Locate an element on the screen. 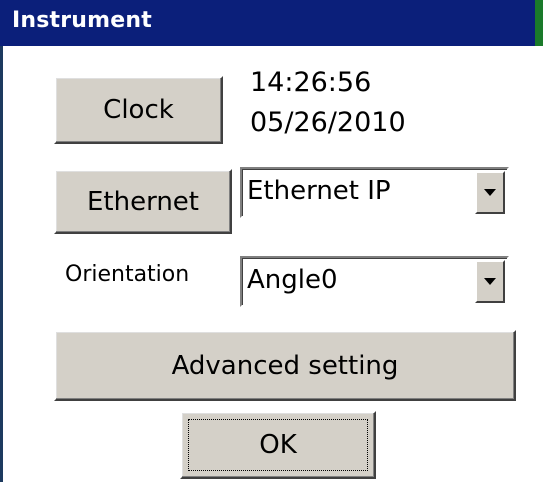  advanced-setting-label: Advanced setting is located at coordinates (285, 365).